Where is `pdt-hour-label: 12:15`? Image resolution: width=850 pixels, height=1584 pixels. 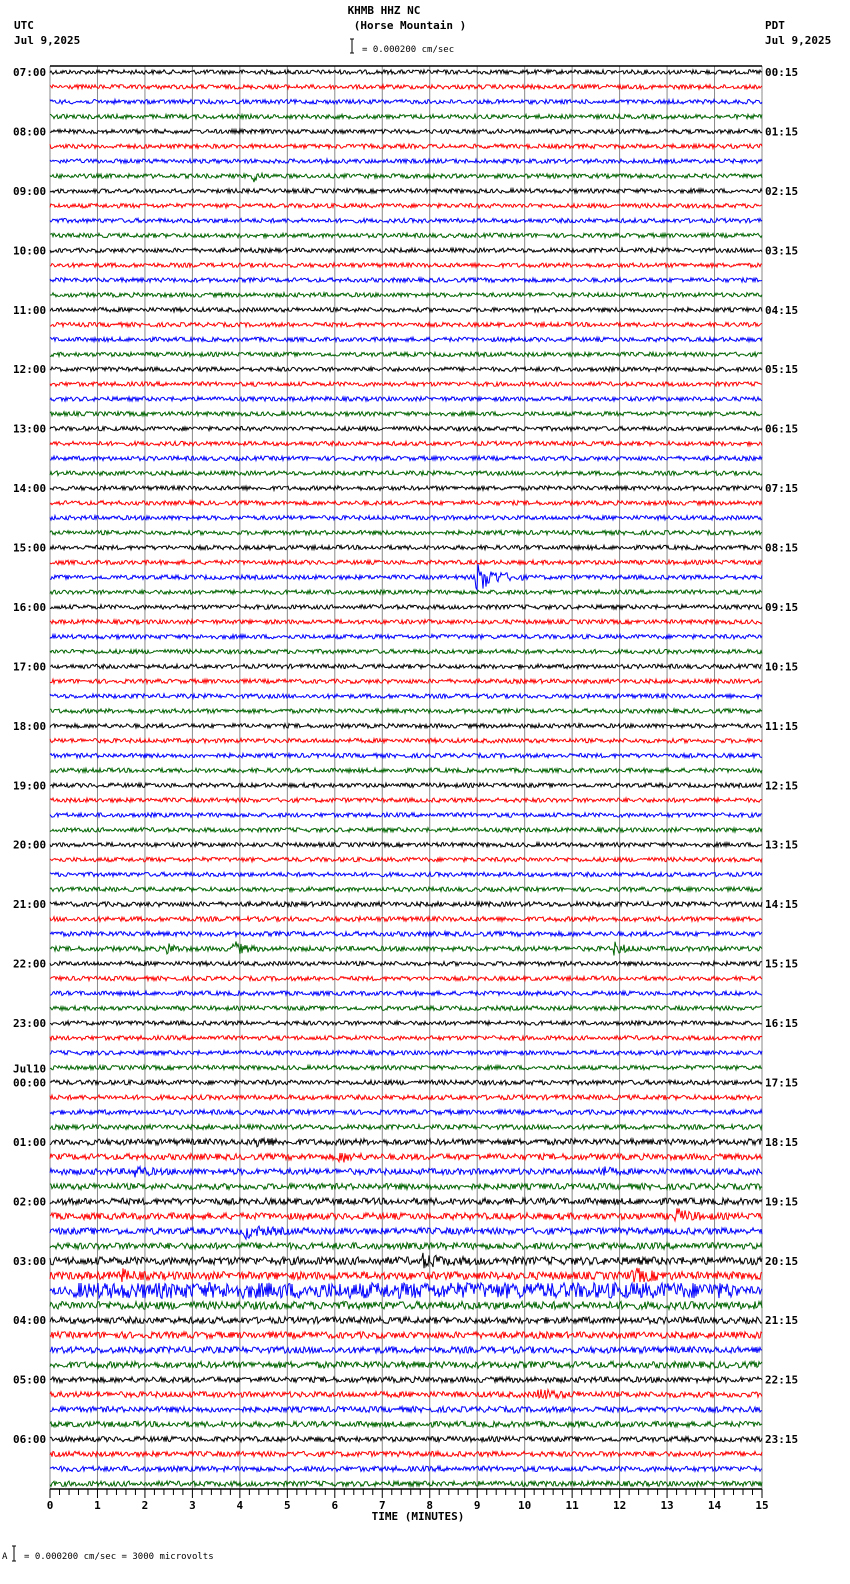 pdt-hour-label: 12:15 is located at coordinates (781, 785).